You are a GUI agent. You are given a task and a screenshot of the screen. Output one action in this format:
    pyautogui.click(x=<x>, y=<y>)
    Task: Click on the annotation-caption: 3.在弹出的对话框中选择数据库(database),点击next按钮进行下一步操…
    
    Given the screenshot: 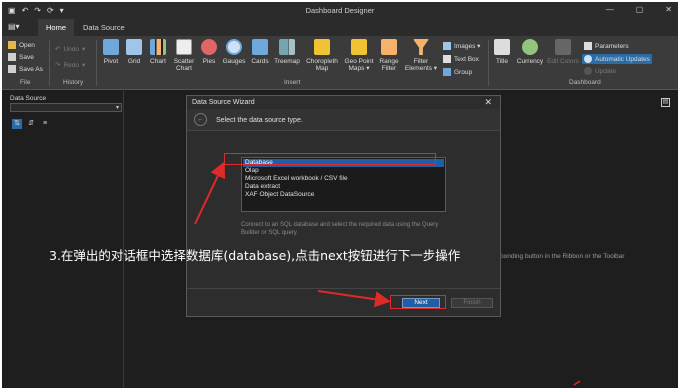 What is the action you would take?
    pyautogui.click(x=255, y=255)
    